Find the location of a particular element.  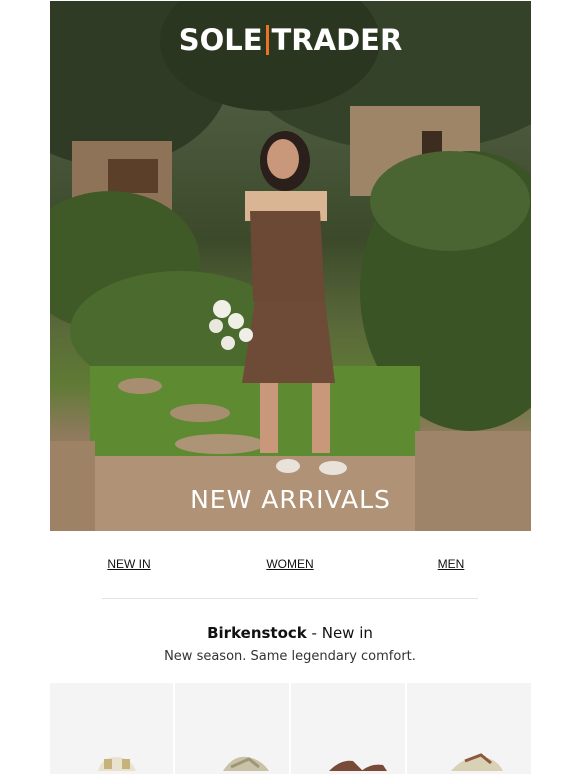

section-brand: Birkenstock is located at coordinates (257, 633).